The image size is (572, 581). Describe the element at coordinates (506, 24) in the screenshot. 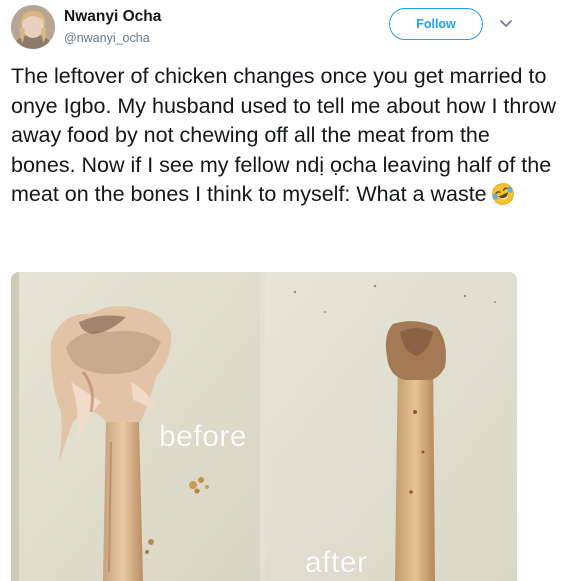

I see `chevron-down-icon` at that location.